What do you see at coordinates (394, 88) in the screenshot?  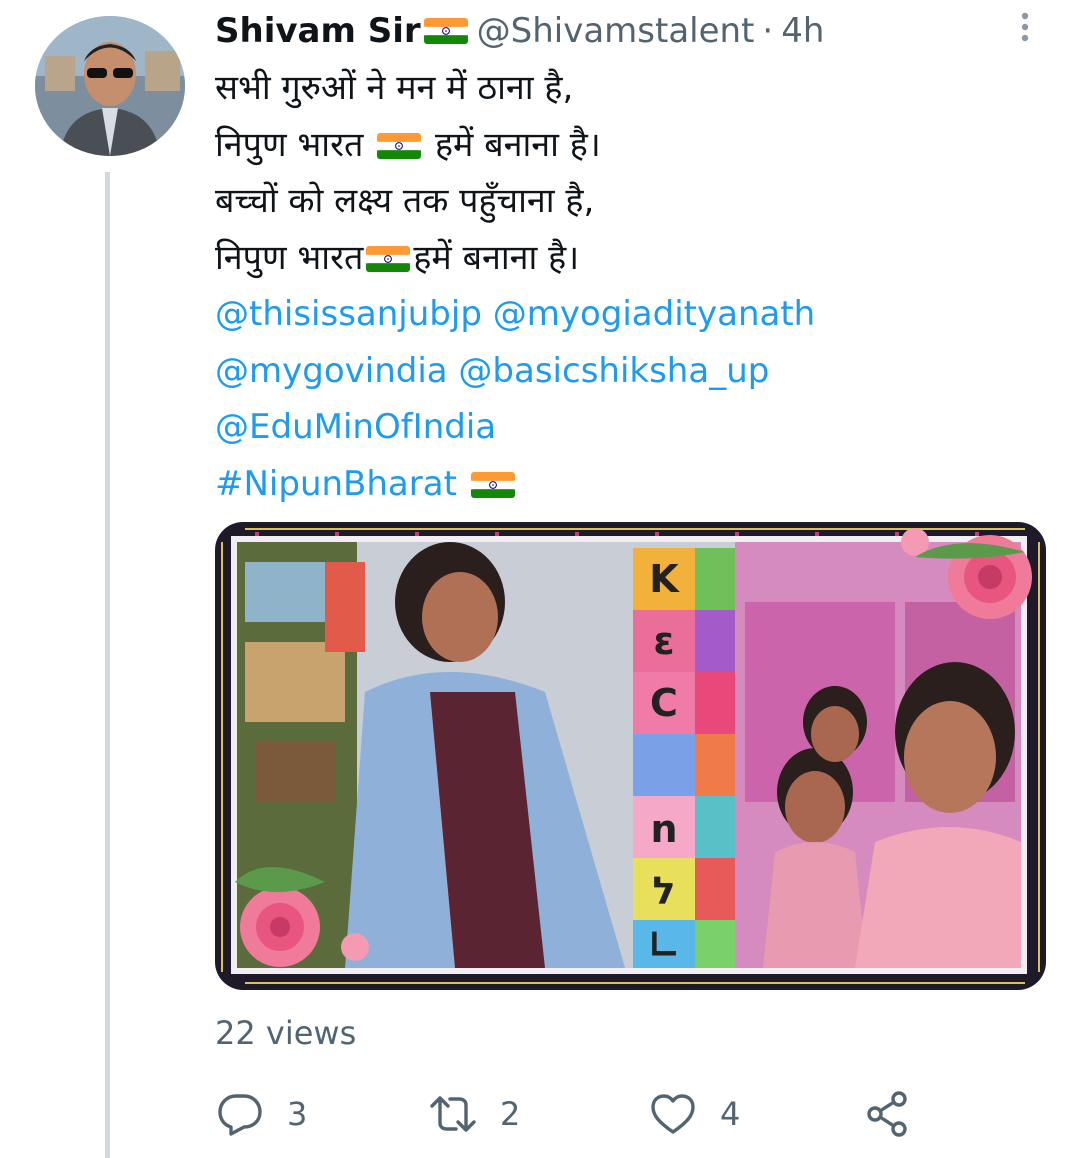 I see `text-line: सभी गुरुओं ने मन में ठाना है,` at bounding box center [394, 88].